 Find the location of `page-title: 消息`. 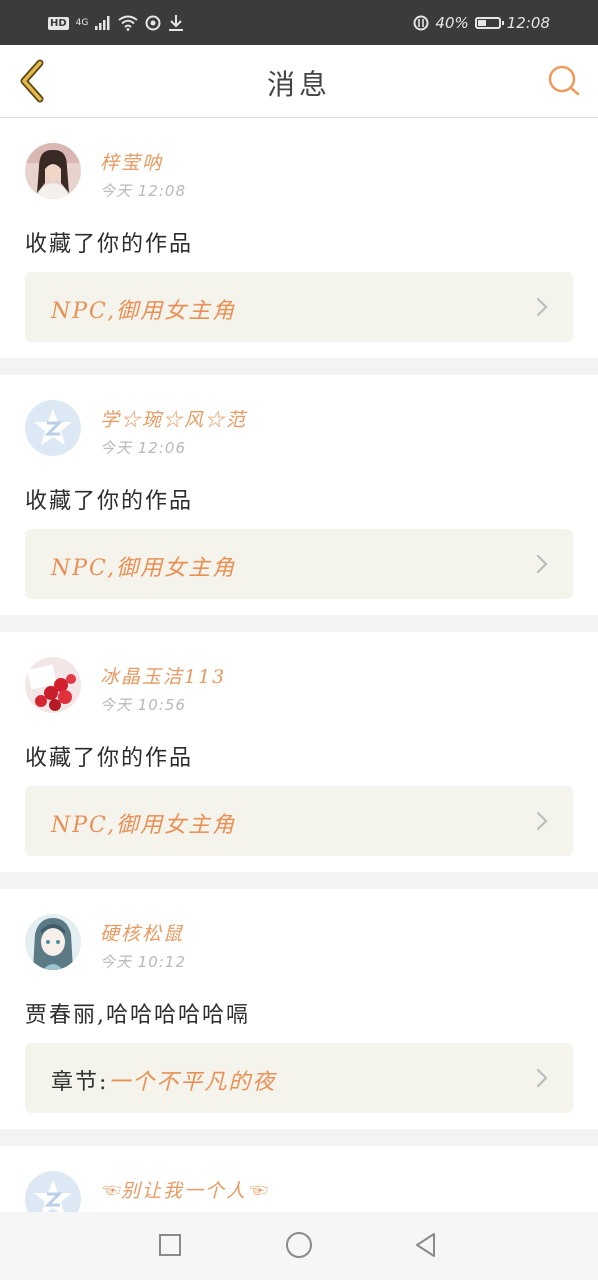

page-title: 消息 is located at coordinates (298, 84).